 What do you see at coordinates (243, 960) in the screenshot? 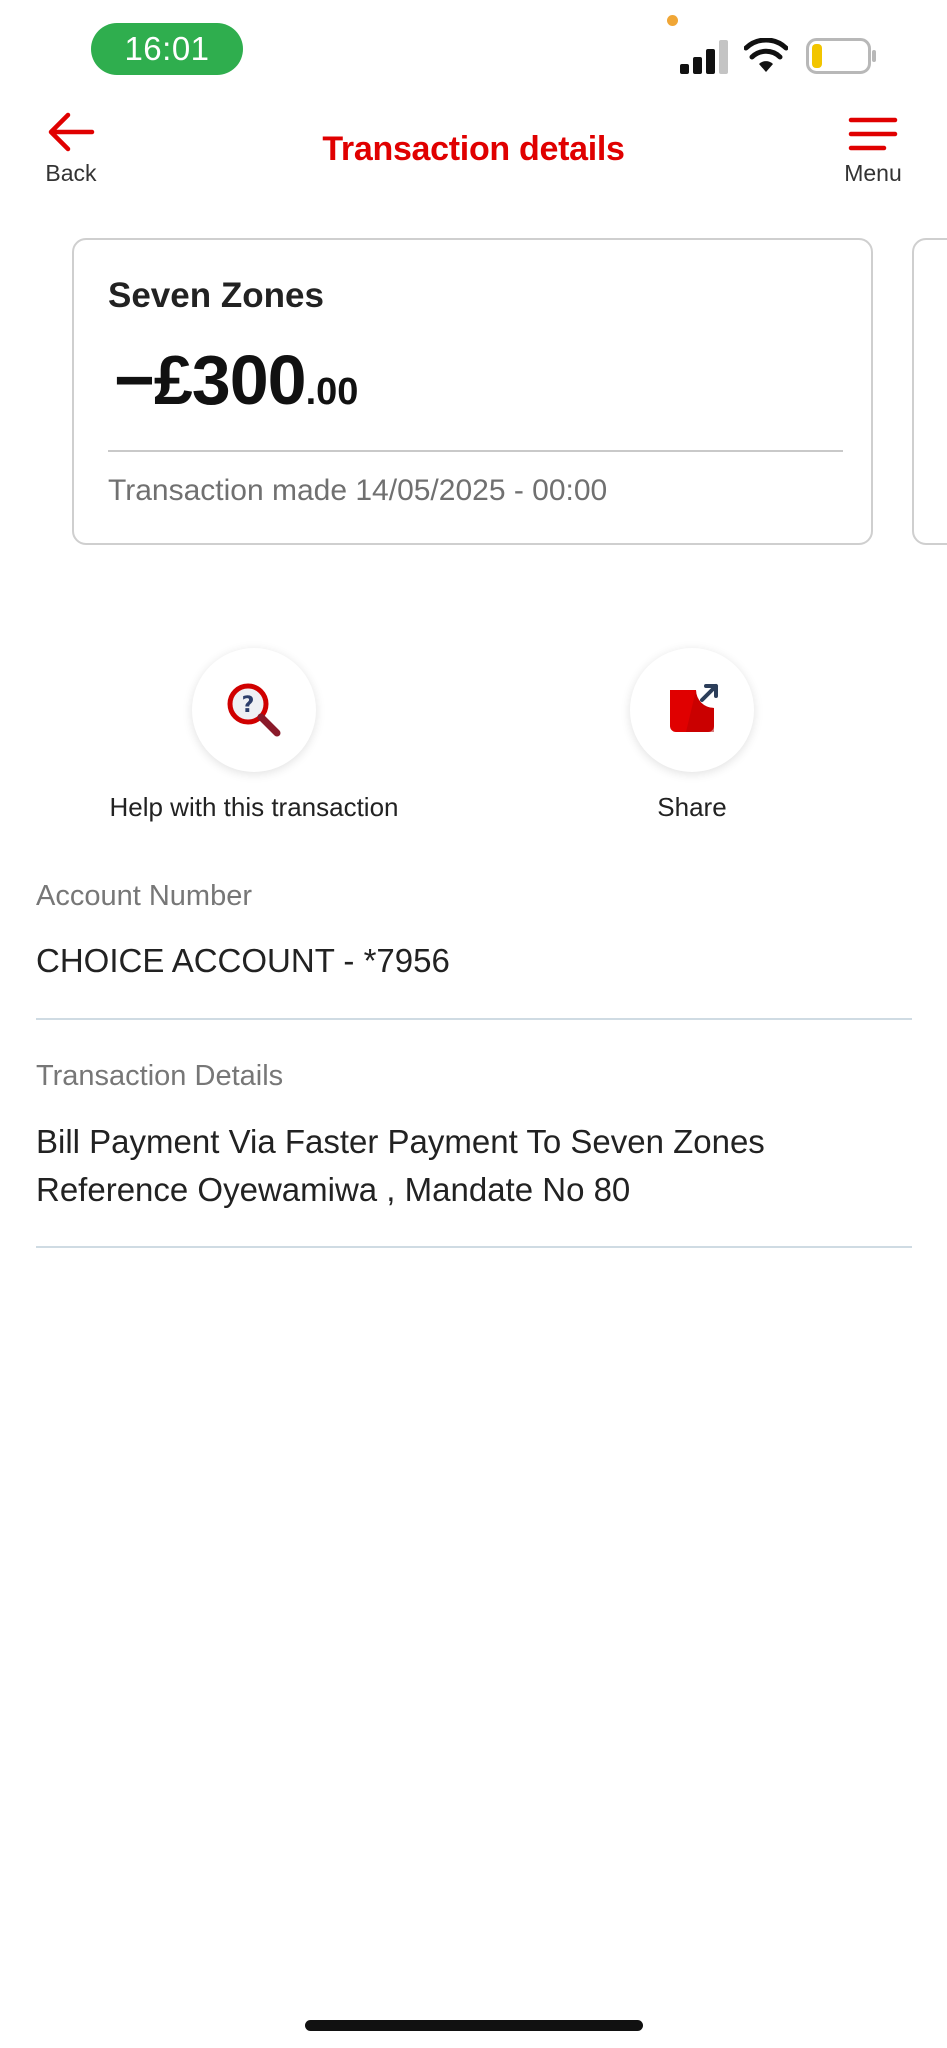
I see `account-number-value: CHOICE ACCOUNT - *7956` at bounding box center [243, 960].